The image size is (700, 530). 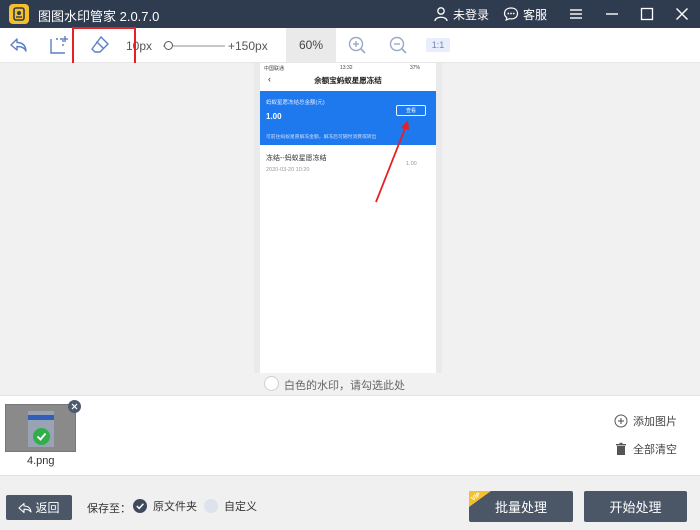 What do you see at coordinates (621, 421) in the screenshot?
I see `add-circle-icon` at bounding box center [621, 421].